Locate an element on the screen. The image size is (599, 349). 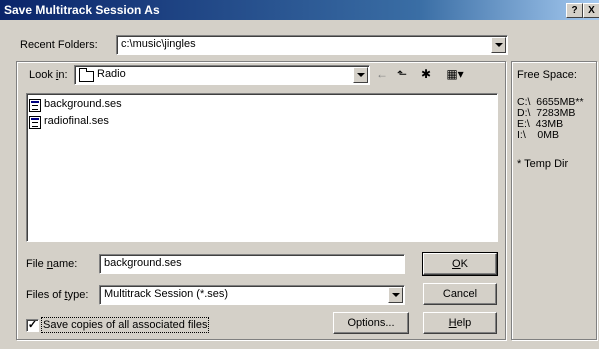
recent-folders-label: Recent Folders: is located at coordinates (59, 45).